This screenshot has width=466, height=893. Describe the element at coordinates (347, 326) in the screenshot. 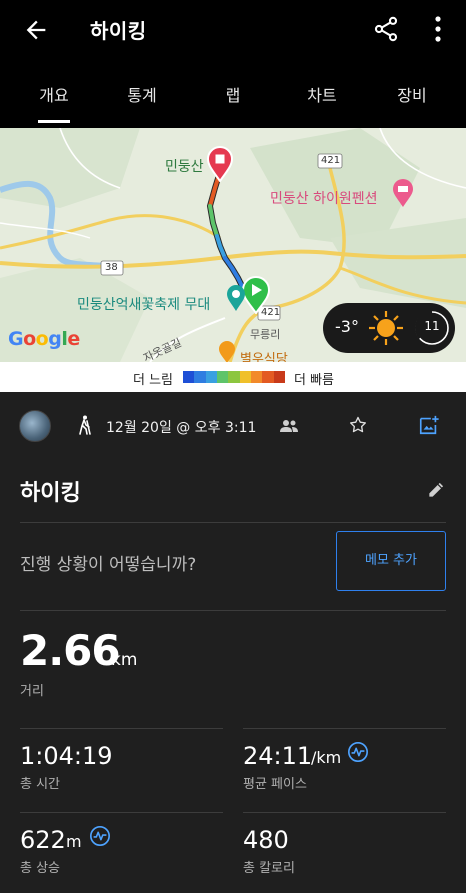

I see `temperature: -3°` at that location.